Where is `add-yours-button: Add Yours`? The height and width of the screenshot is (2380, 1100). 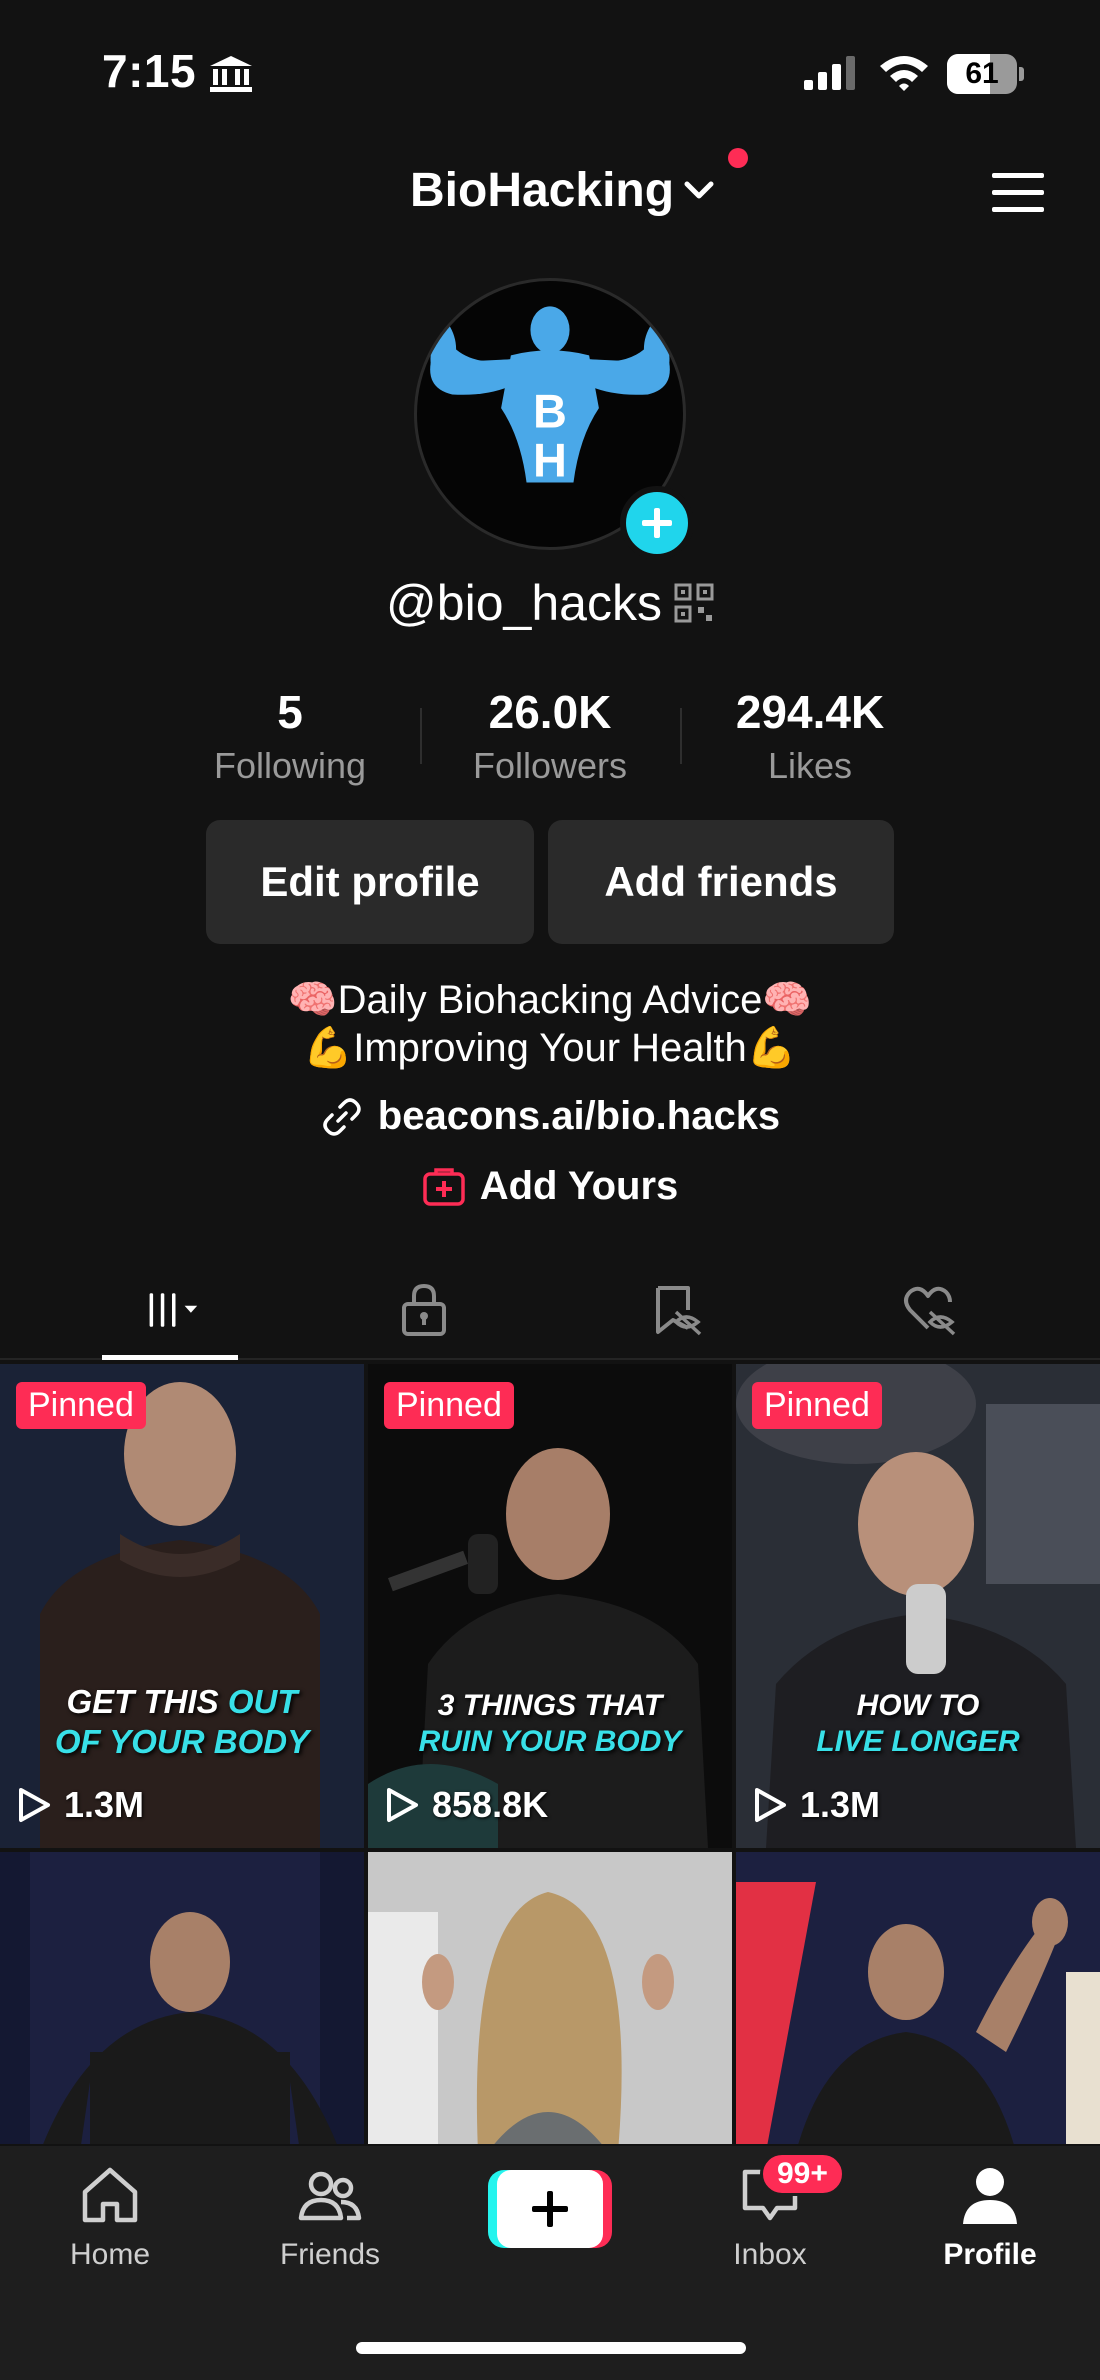
add-yours-button: Add Yours is located at coordinates (550, 1186).